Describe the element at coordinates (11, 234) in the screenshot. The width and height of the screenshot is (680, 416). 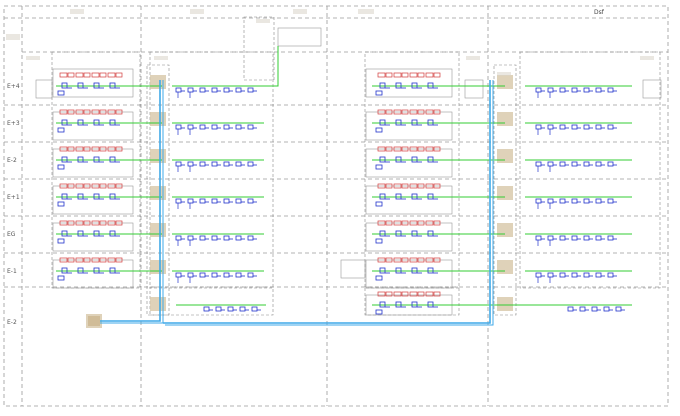
I see `level-label: EG` at that location.